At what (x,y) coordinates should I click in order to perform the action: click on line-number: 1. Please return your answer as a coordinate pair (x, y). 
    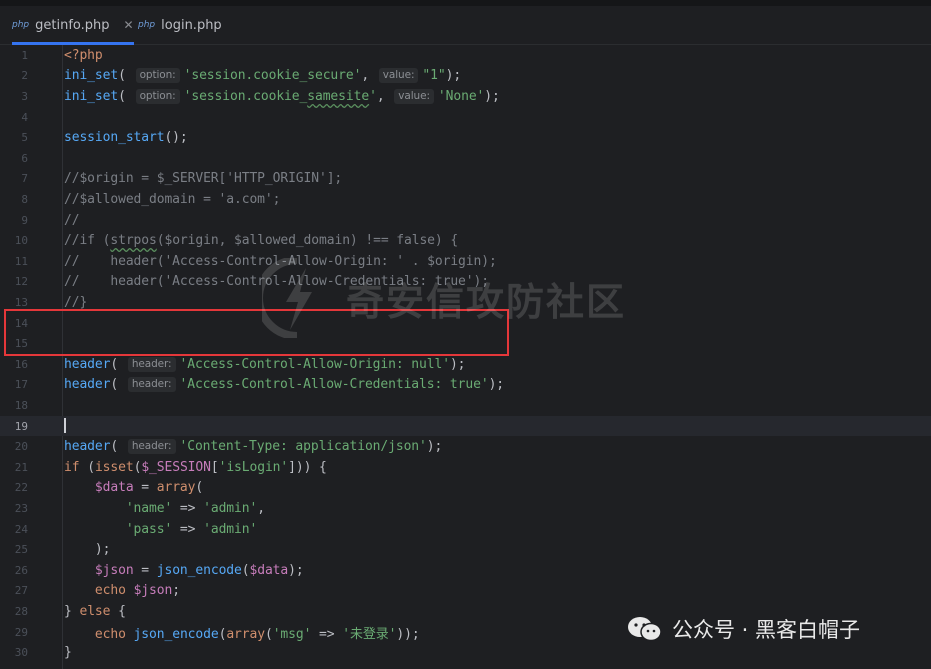
    Looking at the image, I should click on (24, 55).